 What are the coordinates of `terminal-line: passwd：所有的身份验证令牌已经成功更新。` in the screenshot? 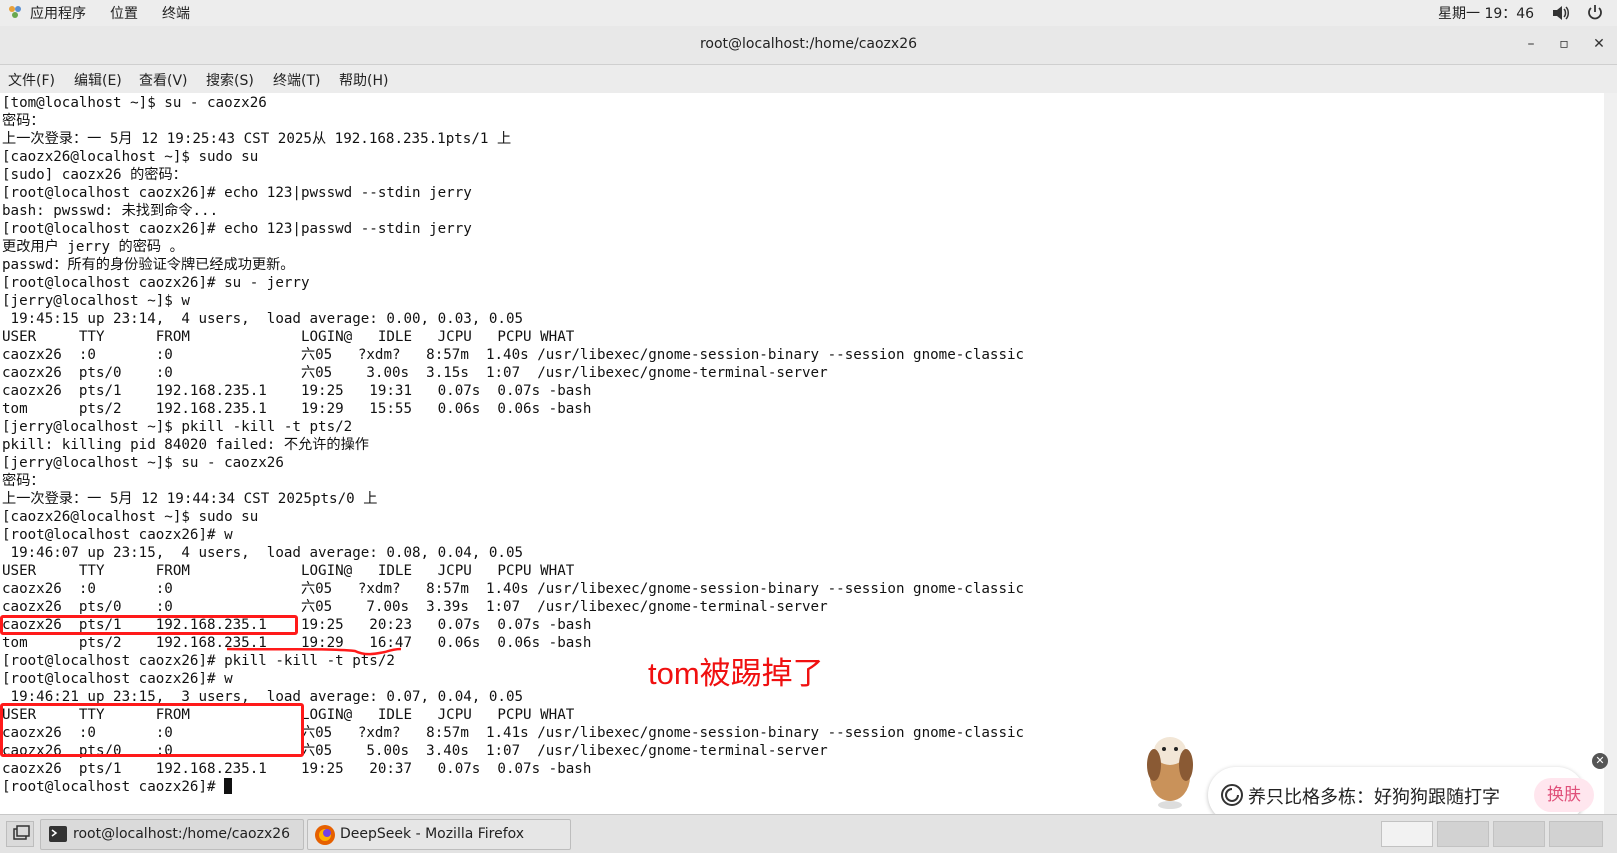 It's located at (148, 265).